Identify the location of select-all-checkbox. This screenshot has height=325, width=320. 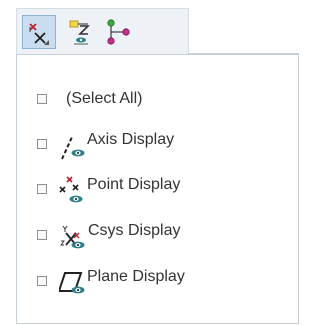
(42, 99).